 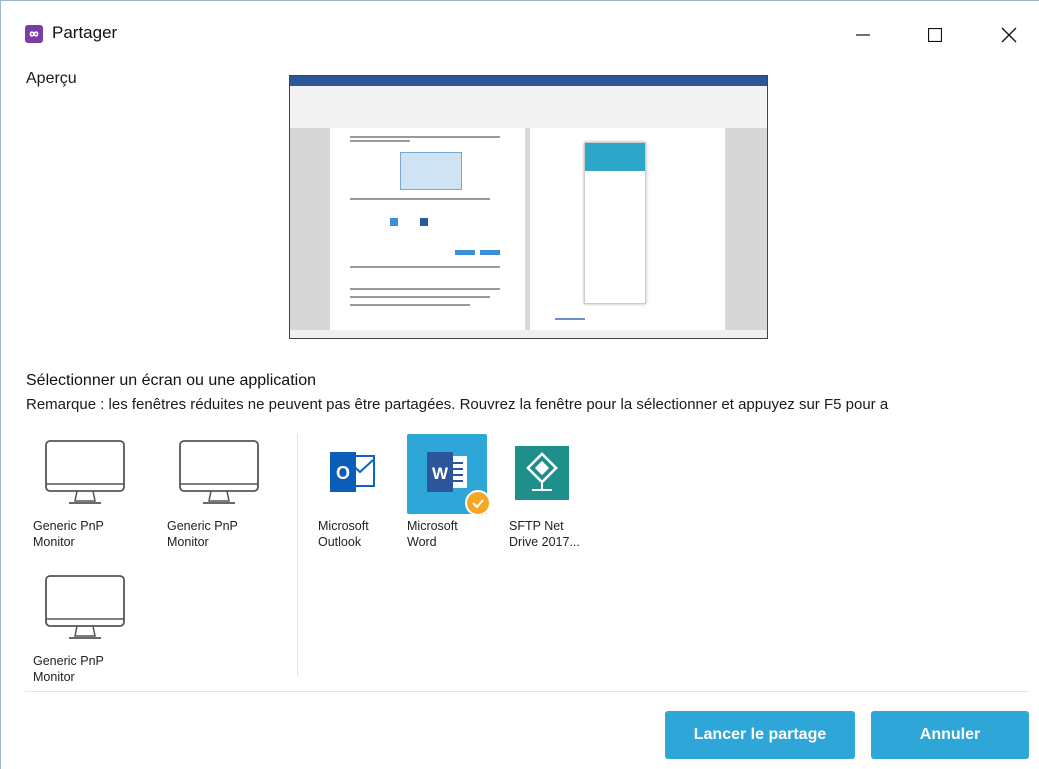 I want to click on cancel-button: Annuler, so click(x=950, y=735).